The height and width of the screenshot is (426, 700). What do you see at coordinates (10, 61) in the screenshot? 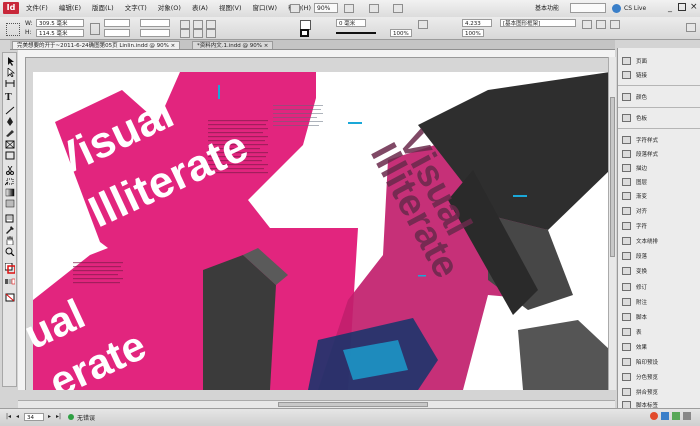
I see `selection-tool-icon` at bounding box center [10, 61].